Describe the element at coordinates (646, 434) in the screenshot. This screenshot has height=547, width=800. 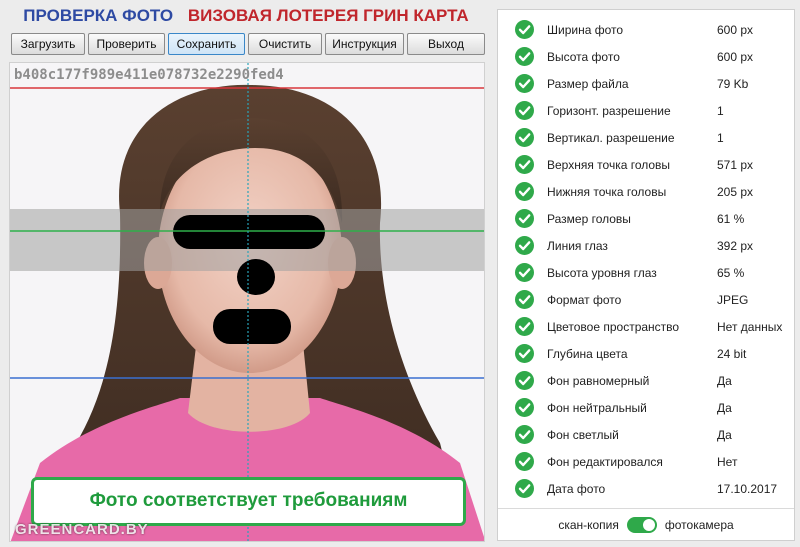
I see `result-row: Фон светлый Да` at that location.